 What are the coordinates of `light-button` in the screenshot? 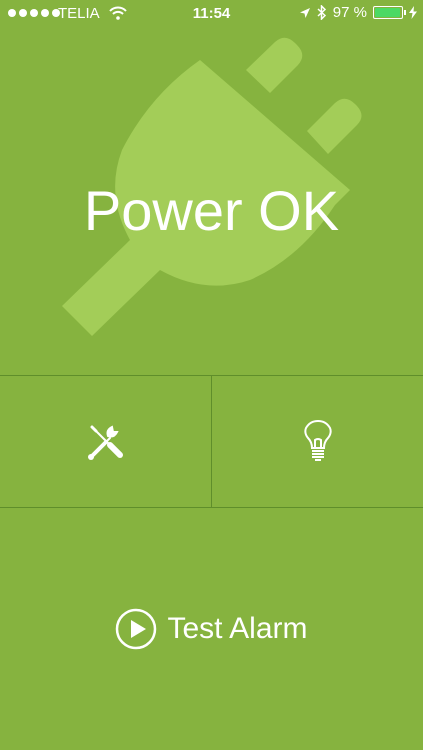 It's located at (317, 441).